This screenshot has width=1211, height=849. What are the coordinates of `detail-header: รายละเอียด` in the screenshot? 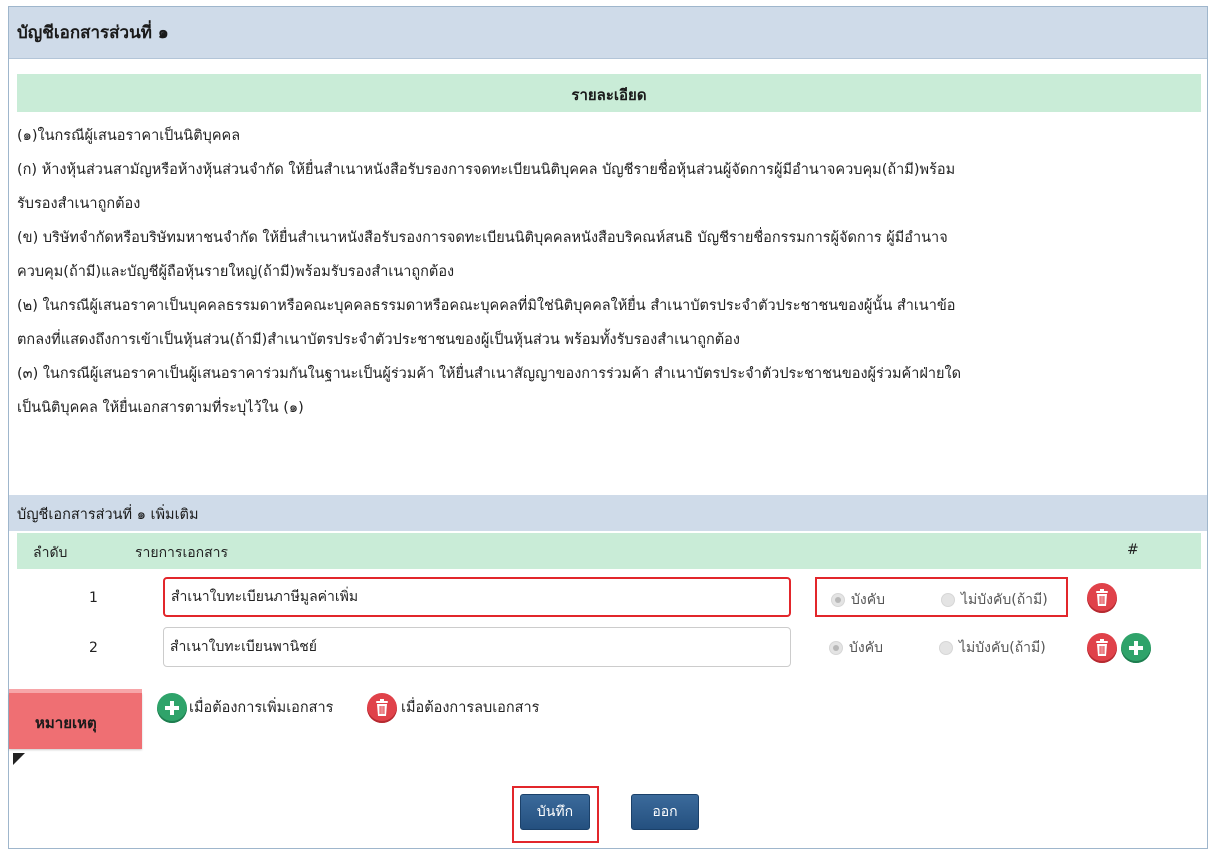 It's located at (609, 93).